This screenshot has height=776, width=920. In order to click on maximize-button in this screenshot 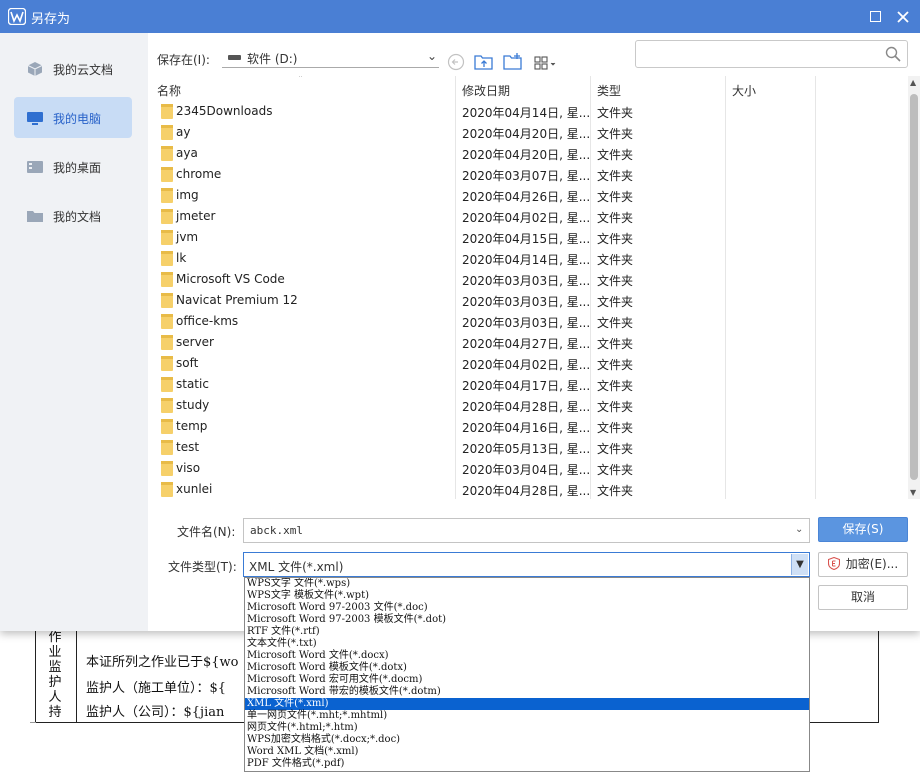, I will do `click(875, 17)`.